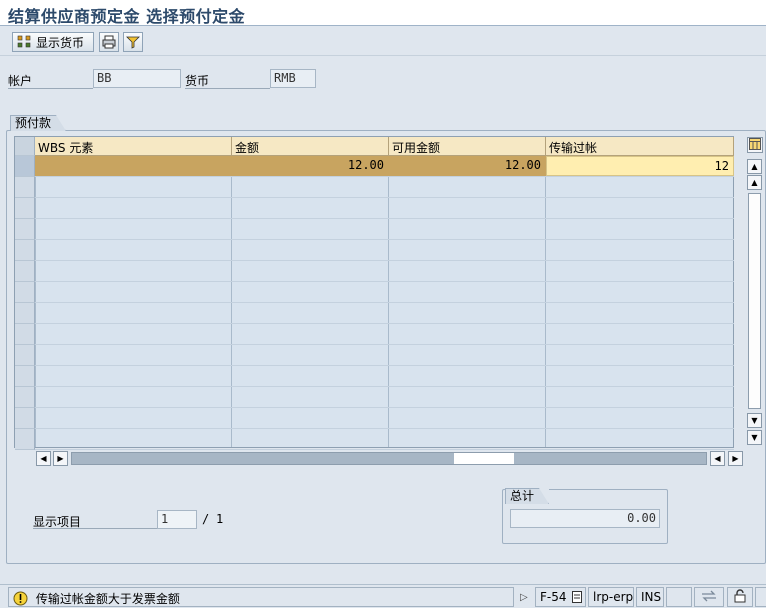 The height and width of the screenshot is (608, 766). I want to click on horizontal-scroll-track, so click(389, 458).